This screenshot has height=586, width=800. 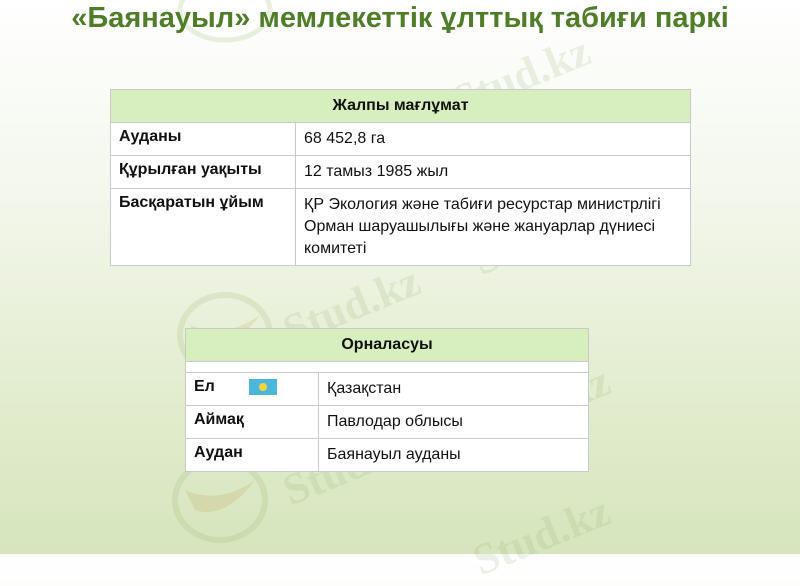 I want to click on table-row: Аймақ Павлодар облысы, so click(x=387, y=422).